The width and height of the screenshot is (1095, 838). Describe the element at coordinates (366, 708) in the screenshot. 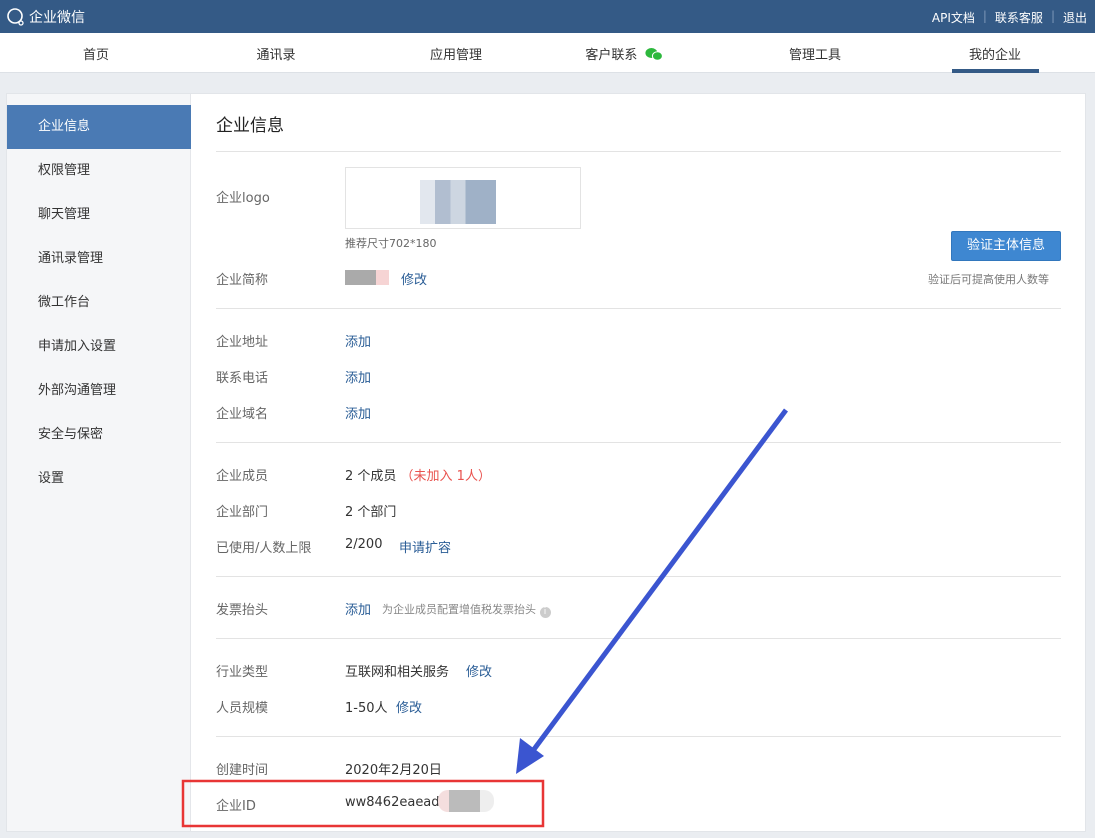

I see `size-value: 1-50人` at that location.